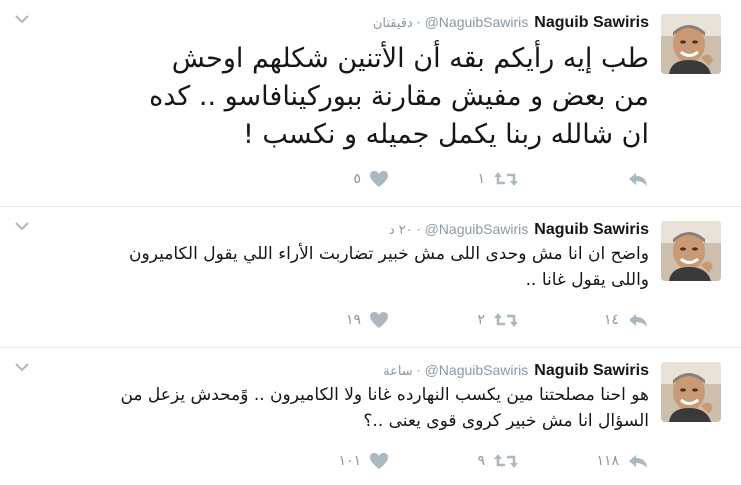 The height and width of the screenshot is (485, 741). What do you see at coordinates (399, 96) in the screenshot?
I see `tweet-text-line: من بعض و مفيش مقارنة ببوركينافاسو .. كده` at bounding box center [399, 96].